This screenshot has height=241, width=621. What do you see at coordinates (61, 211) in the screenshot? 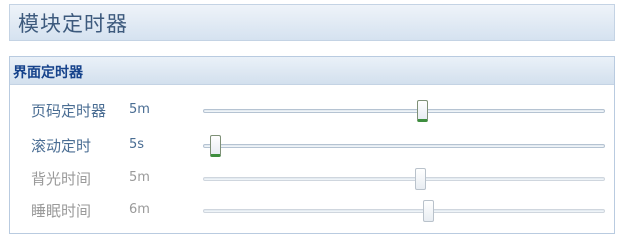
I see `sleep-time-label: 睡眠时间` at bounding box center [61, 211].